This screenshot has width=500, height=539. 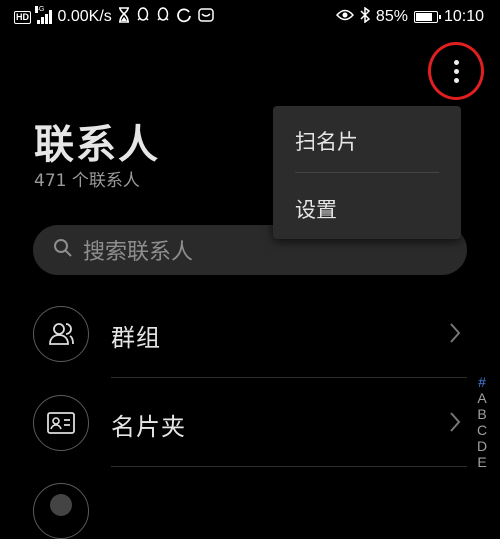 I want to click on index-letter: #, so click(x=482, y=382).